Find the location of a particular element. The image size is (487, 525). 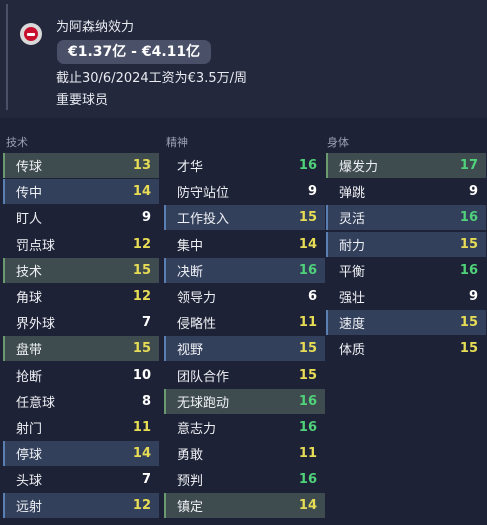

attribute-name: 技术 is located at coordinates (29, 272).